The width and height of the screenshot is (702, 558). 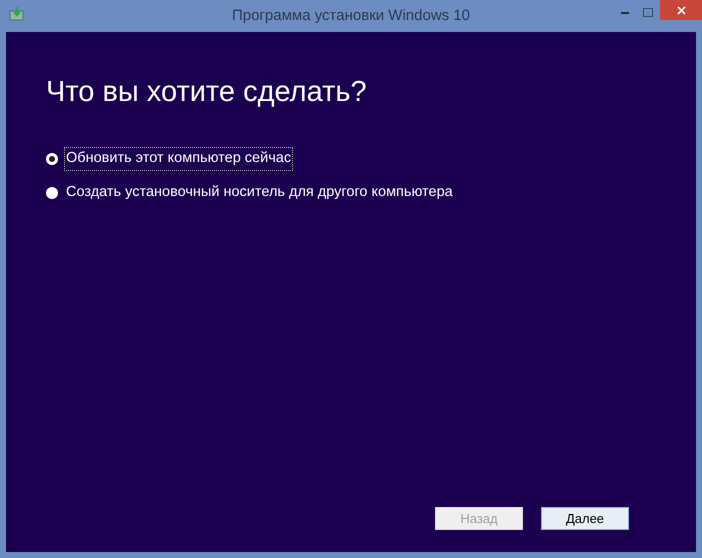 What do you see at coordinates (648, 12) in the screenshot?
I see `maximize-icon` at bounding box center [648, 12].